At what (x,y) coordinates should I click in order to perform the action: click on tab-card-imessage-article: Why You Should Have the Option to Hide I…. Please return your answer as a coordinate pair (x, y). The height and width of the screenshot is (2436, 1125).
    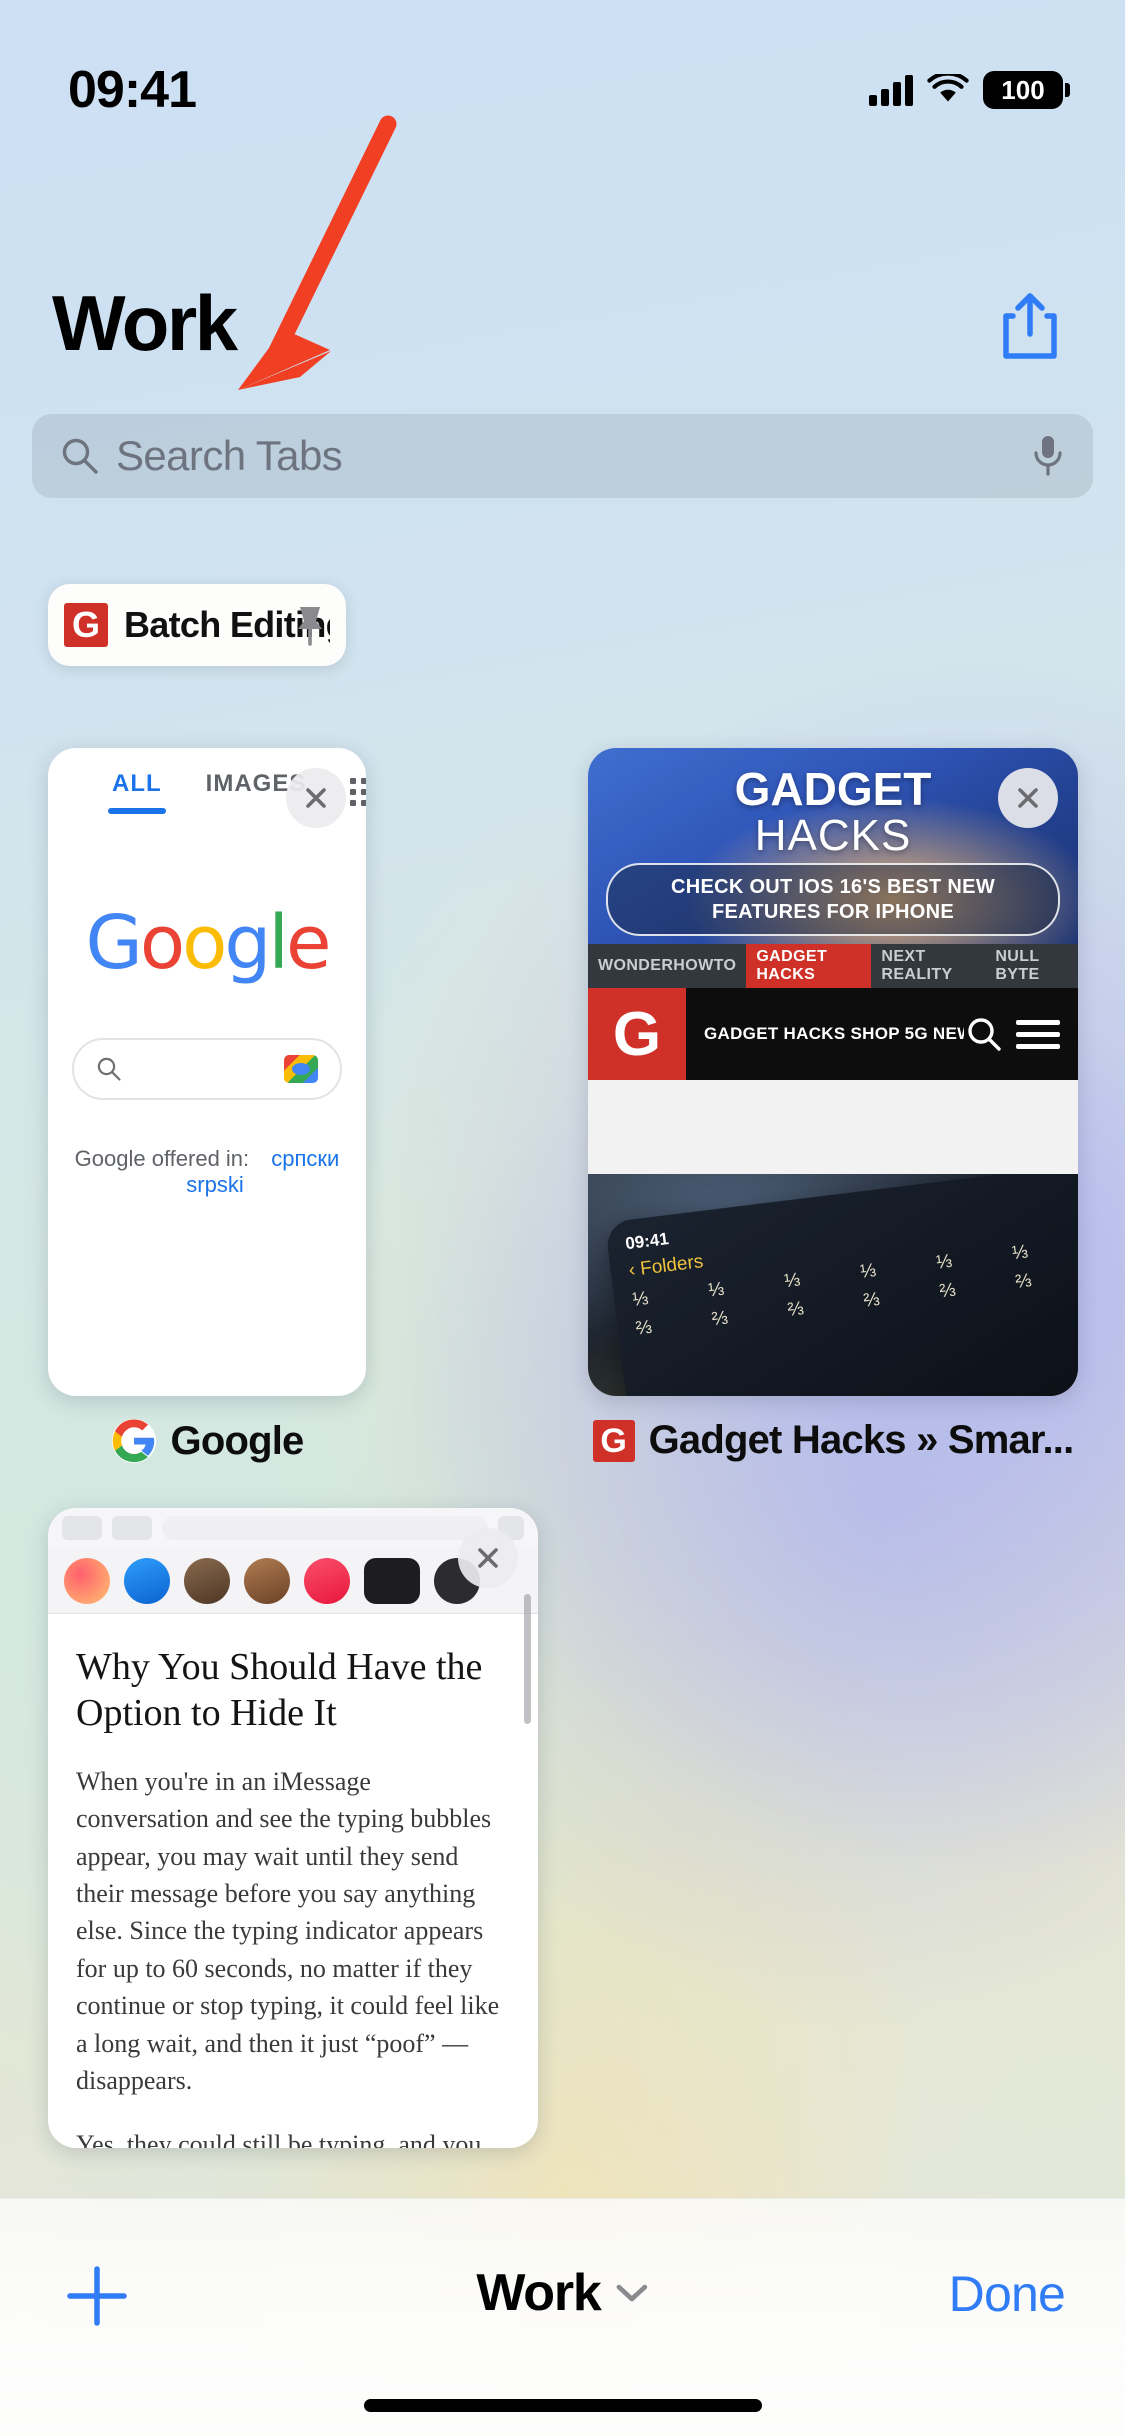
    Looking at the image, I should click on (293, 1828).